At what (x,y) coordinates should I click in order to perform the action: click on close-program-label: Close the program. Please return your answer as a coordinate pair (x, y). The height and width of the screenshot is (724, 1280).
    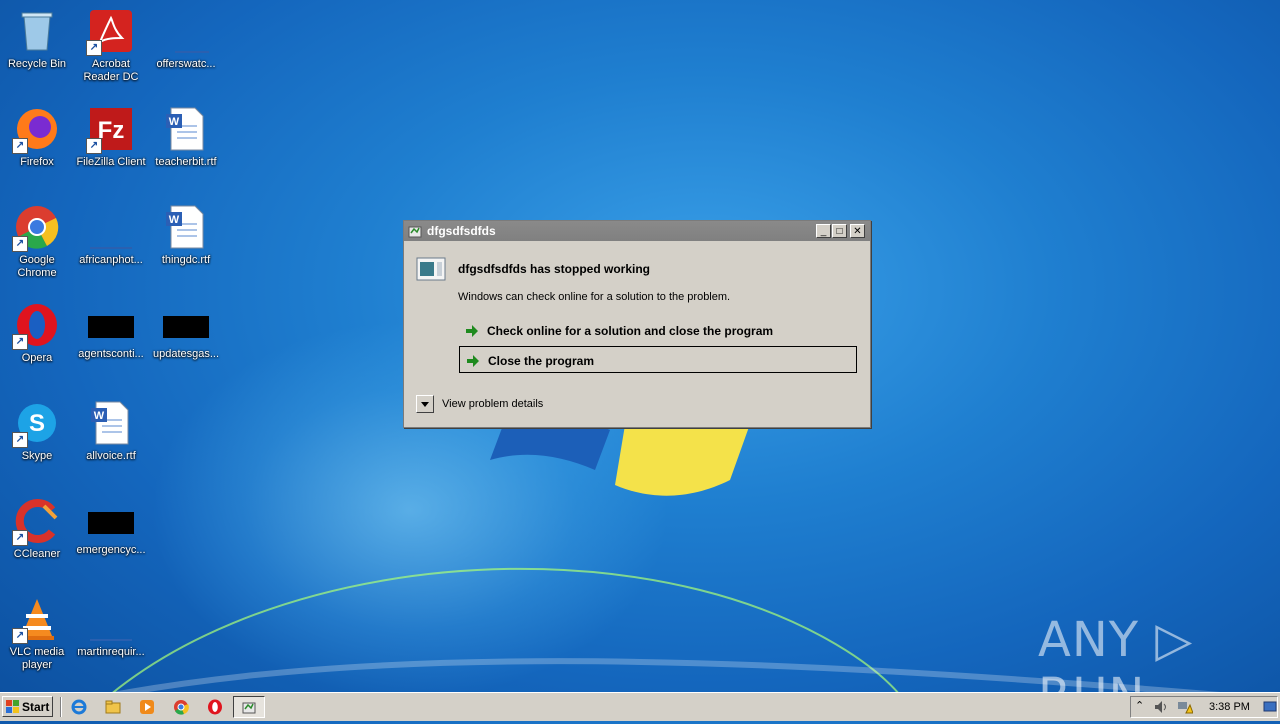
    Looking at the image, I should click on (541, 361).